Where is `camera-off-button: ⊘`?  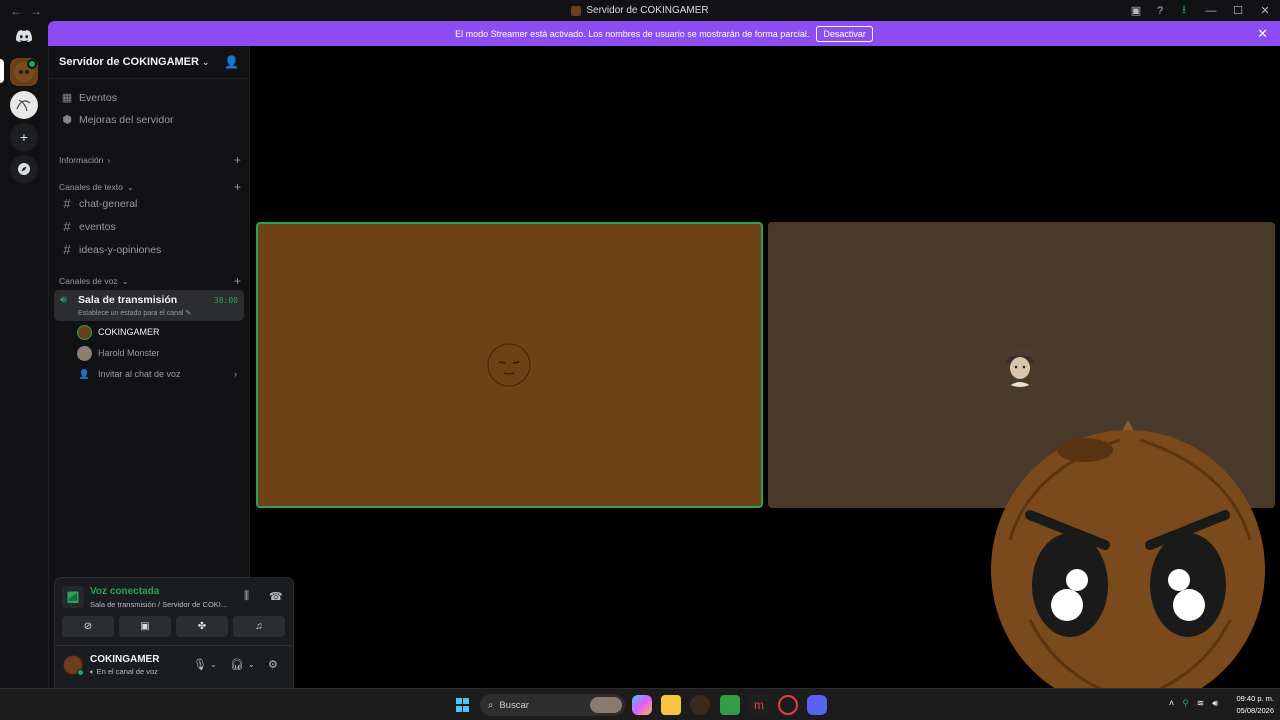
camera-off-button: ⊘ is located at coordinates (88, 626).